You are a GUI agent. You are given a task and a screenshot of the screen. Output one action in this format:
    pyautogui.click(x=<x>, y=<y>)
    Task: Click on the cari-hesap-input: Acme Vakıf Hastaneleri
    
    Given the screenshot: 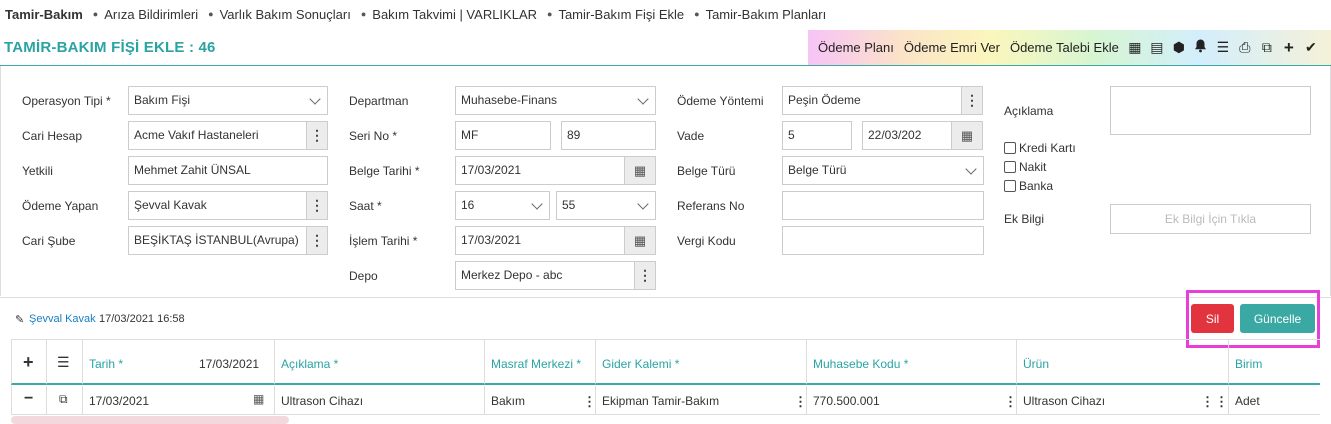 What is the action you would take?
    pyautogui.click(x=217, y=135)
    